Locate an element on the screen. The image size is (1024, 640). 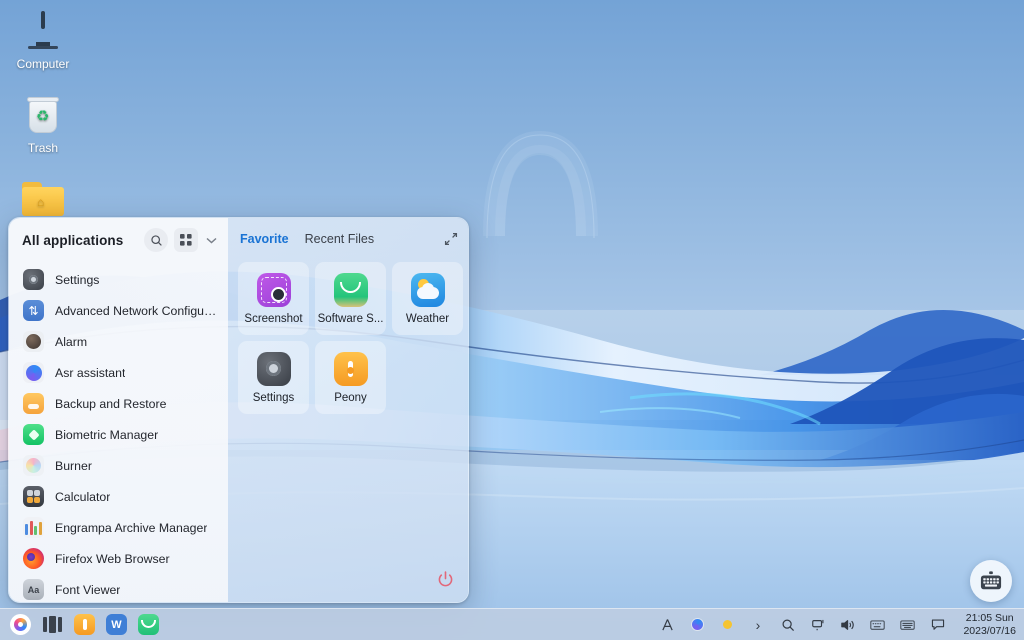
archive-icon is located at coordinates (33, 527).